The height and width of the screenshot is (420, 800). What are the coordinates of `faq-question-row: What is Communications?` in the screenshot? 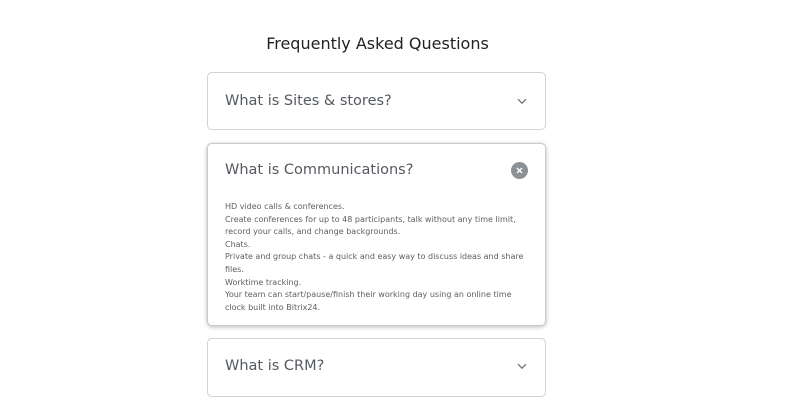 It's located at (376, 170).